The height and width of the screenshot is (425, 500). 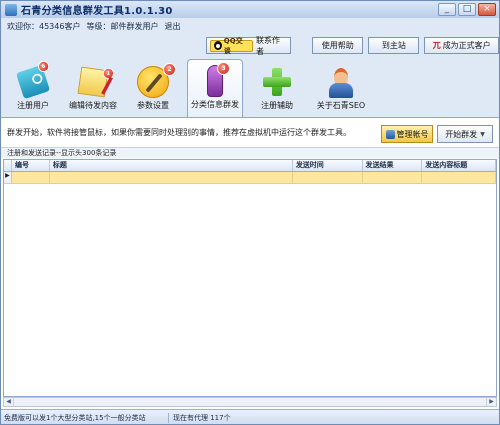 What do you see at coordinates (338, 45) in the screenshot?
I see `help-button: 使用帮助` at bounding box center [338, 45].